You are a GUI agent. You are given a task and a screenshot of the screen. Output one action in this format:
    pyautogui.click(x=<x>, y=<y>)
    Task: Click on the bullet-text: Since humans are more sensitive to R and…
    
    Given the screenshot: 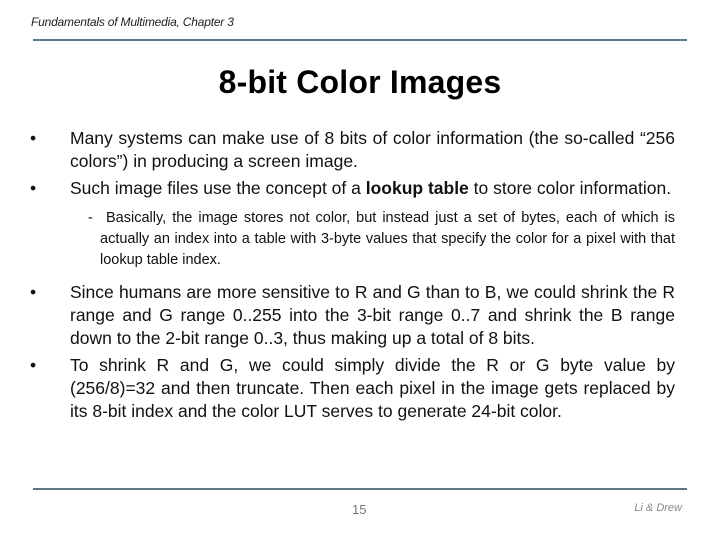 What is the action you would take?
    pyautogui.click(x=372, y=315)
    